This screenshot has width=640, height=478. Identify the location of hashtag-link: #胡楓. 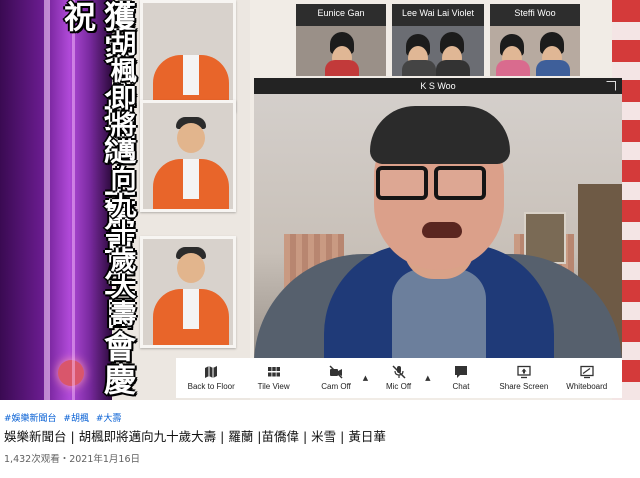
(76, 419).